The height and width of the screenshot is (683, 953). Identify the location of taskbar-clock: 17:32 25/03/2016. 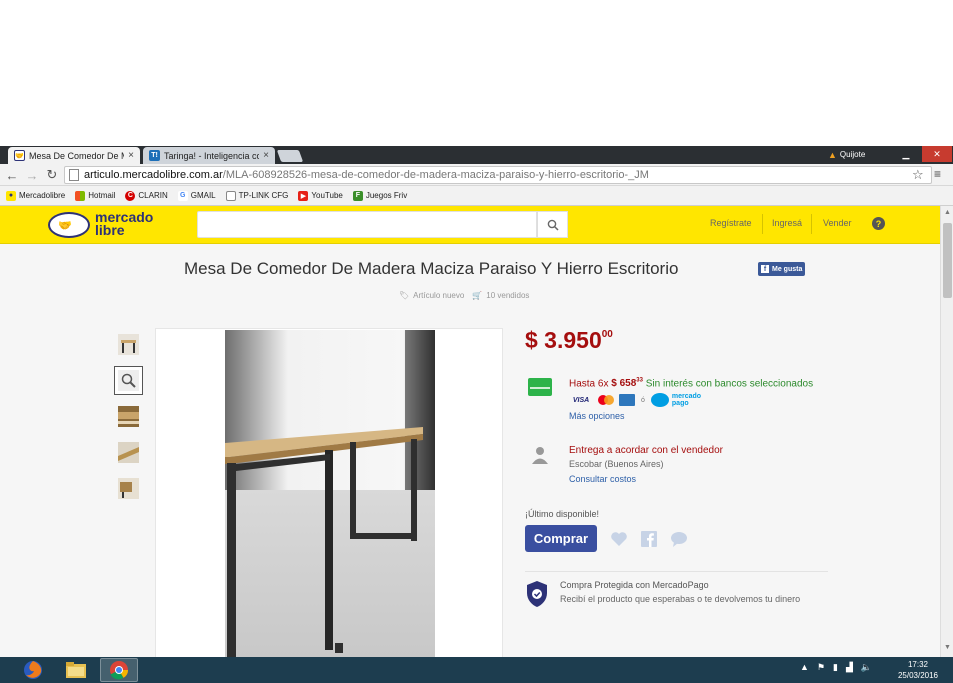
(918, 670).